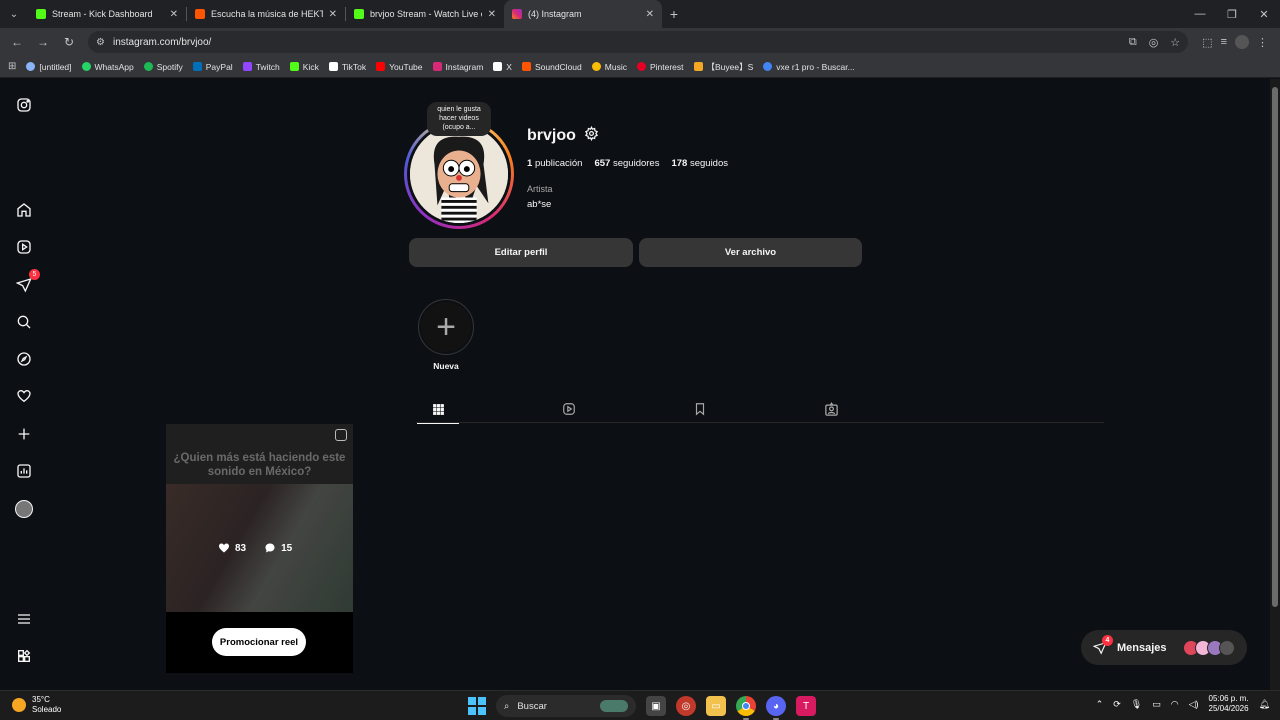 The width and height of the screenshot is (1280, 720). I want to click on tab-title: (4) Instagram, so click(555, 14).